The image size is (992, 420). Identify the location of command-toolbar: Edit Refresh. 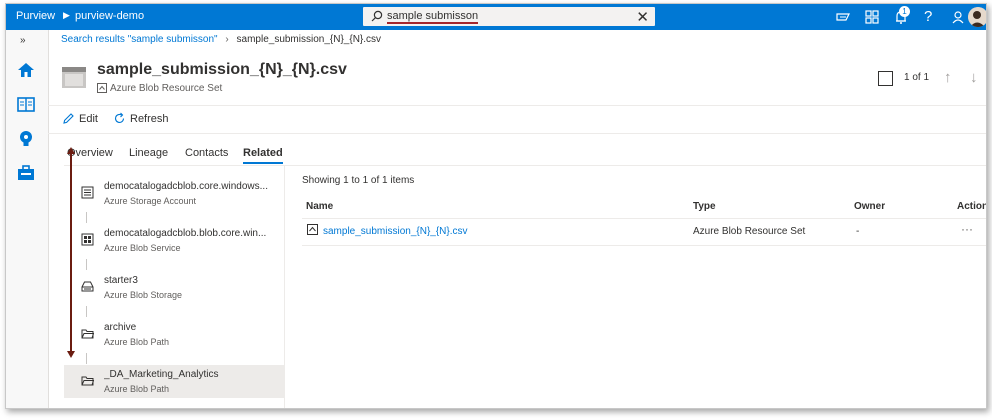
(517, 119).